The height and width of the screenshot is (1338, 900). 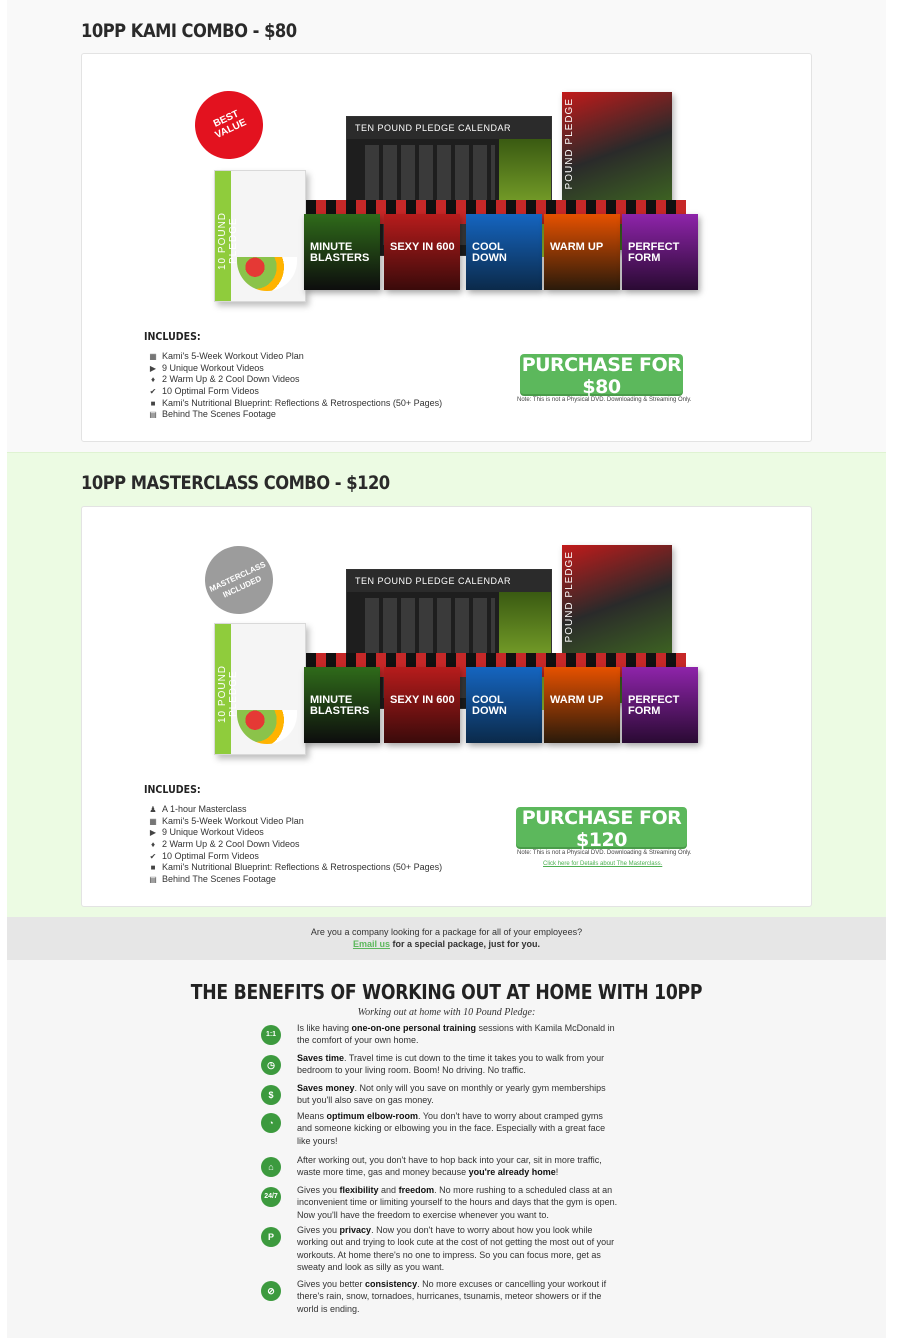 I want to click on one-on-one-icon: 1:1, so click(x=271, y=1035).